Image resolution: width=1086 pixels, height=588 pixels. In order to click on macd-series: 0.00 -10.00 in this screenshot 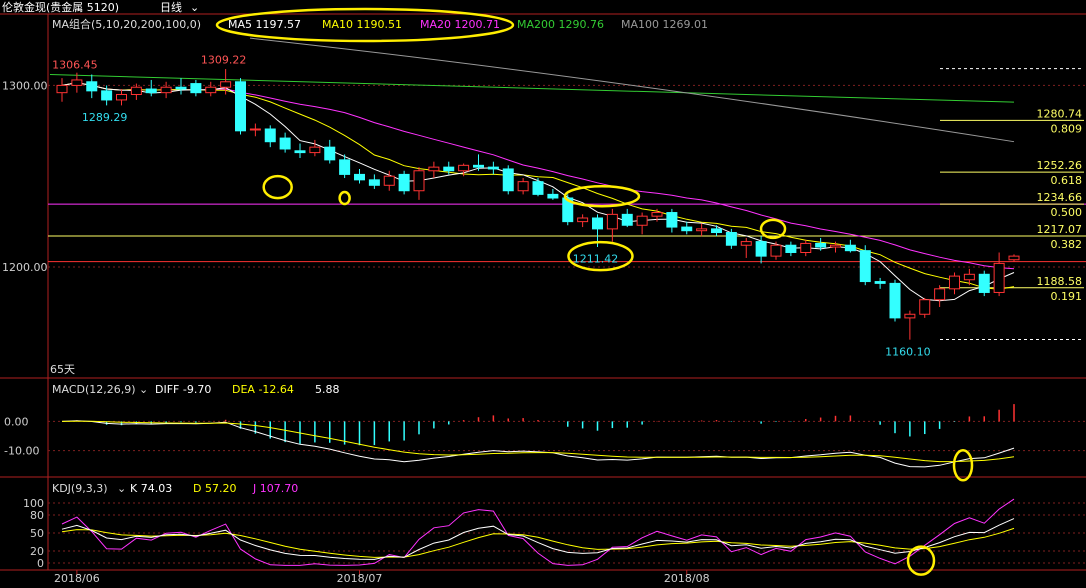, I will do `click(545, 443)`.